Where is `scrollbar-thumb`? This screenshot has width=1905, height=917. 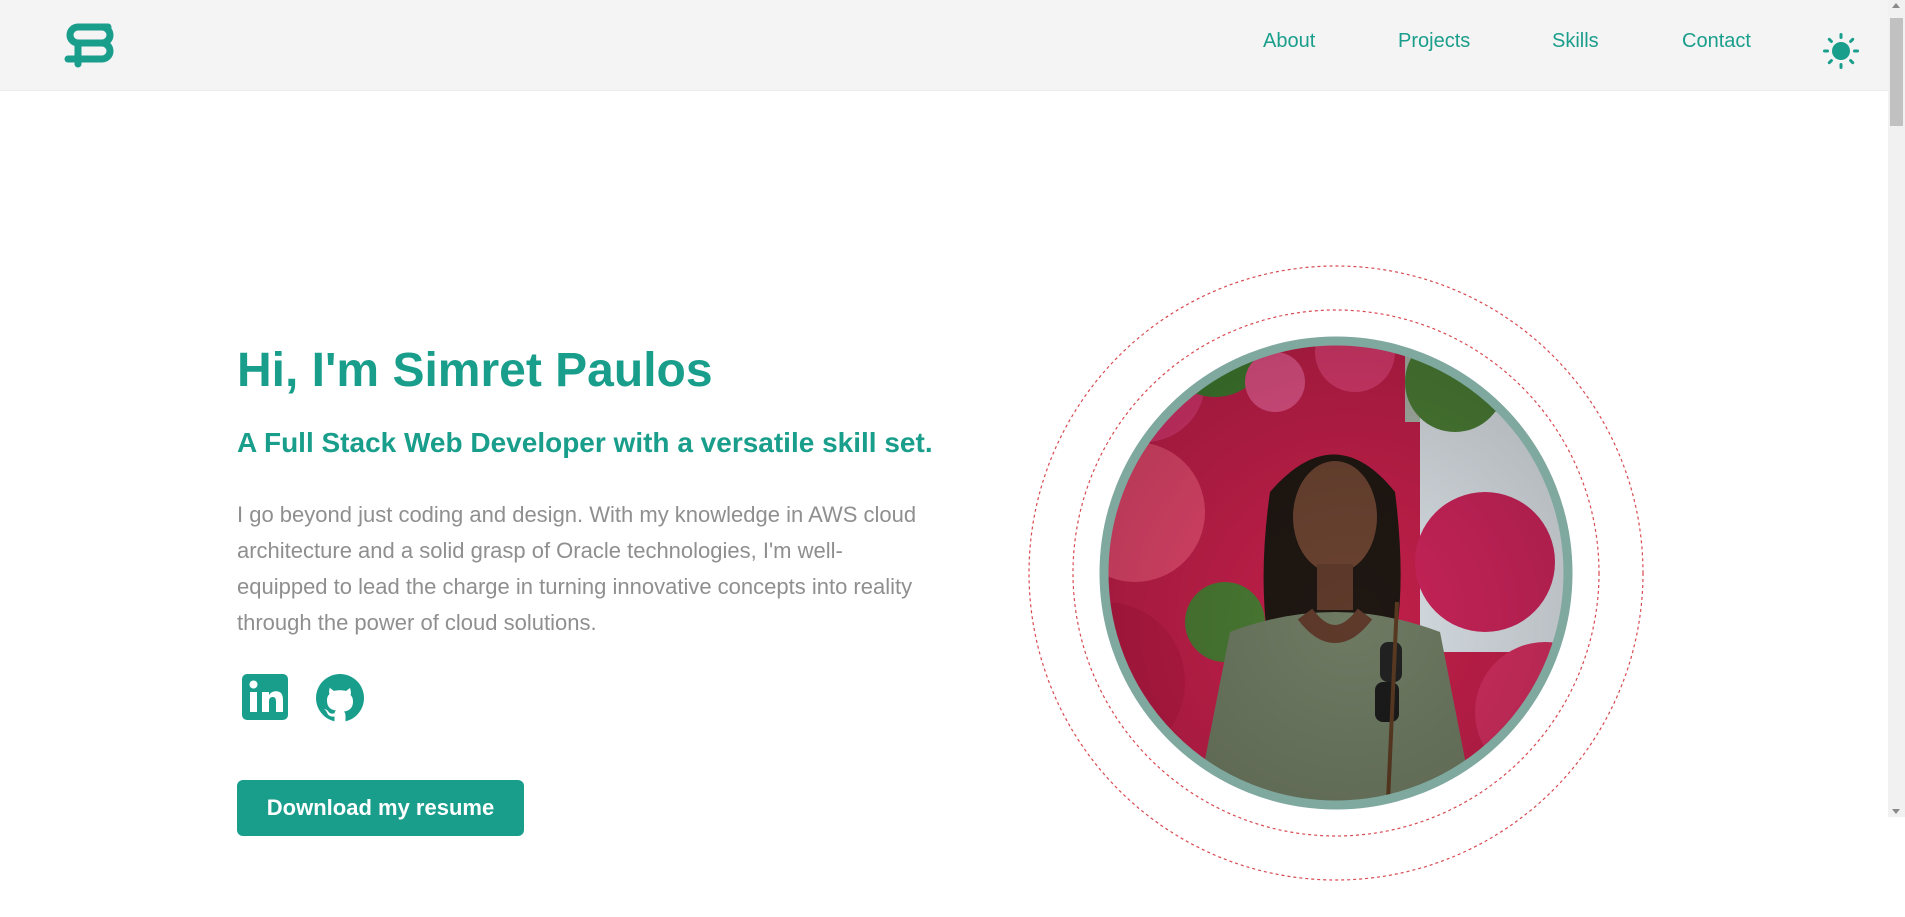
scrollbar-thumb is located at coordinates (1896, 72).